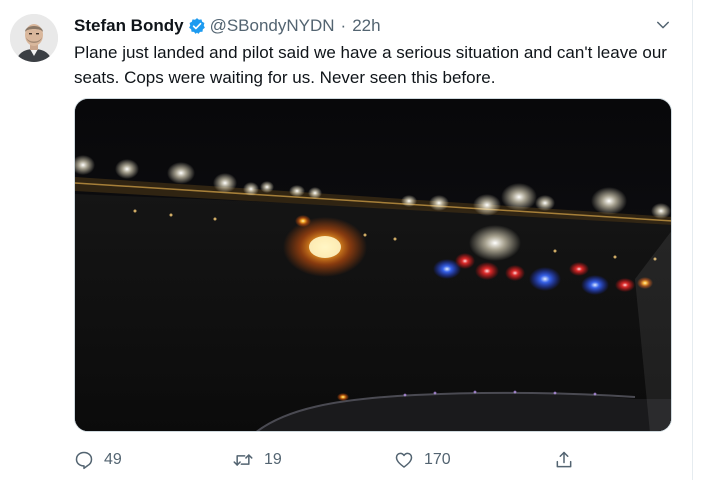 The width and height of the screenshot is (720, 480). I want to click on retweet-count: 19, so click(273, 459).